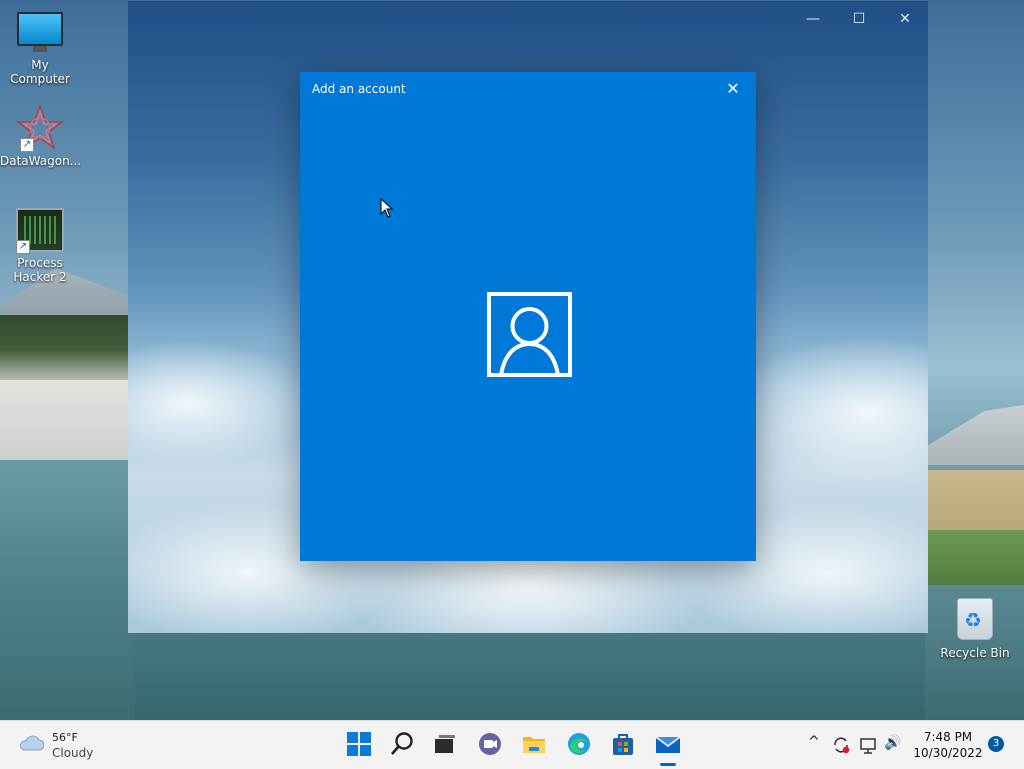 The image size is (1024, 769). I want to click on edge-icon, so click(579, 744).